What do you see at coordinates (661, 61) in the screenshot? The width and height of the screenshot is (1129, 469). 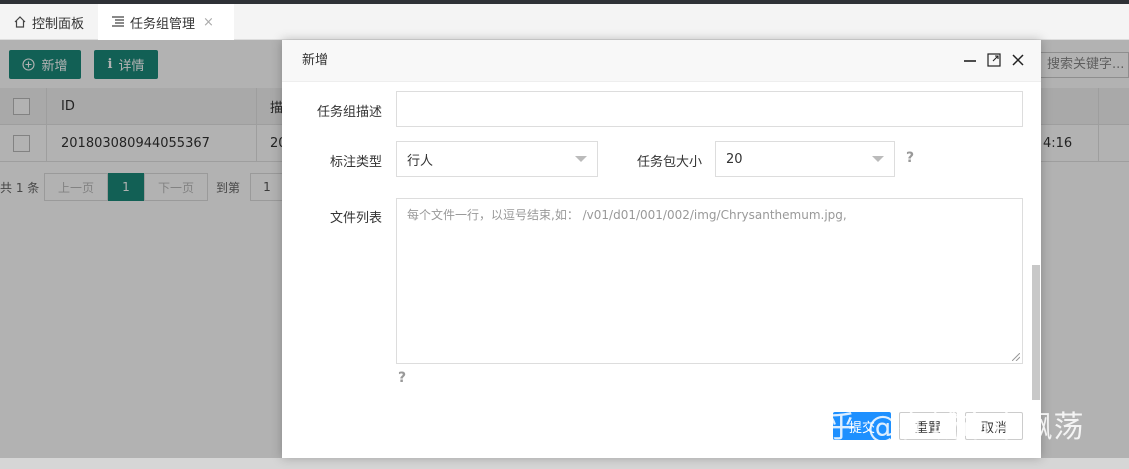 I see `dialog-header: 新增` at bounding box center [661, 61].